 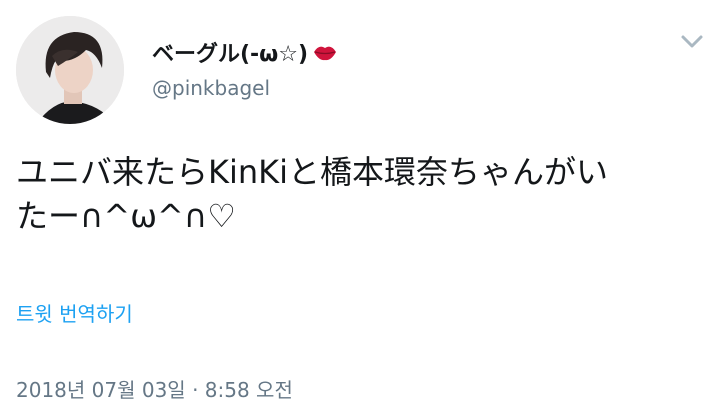 I want to click on avatar-photo, so click(x=70, y=70).